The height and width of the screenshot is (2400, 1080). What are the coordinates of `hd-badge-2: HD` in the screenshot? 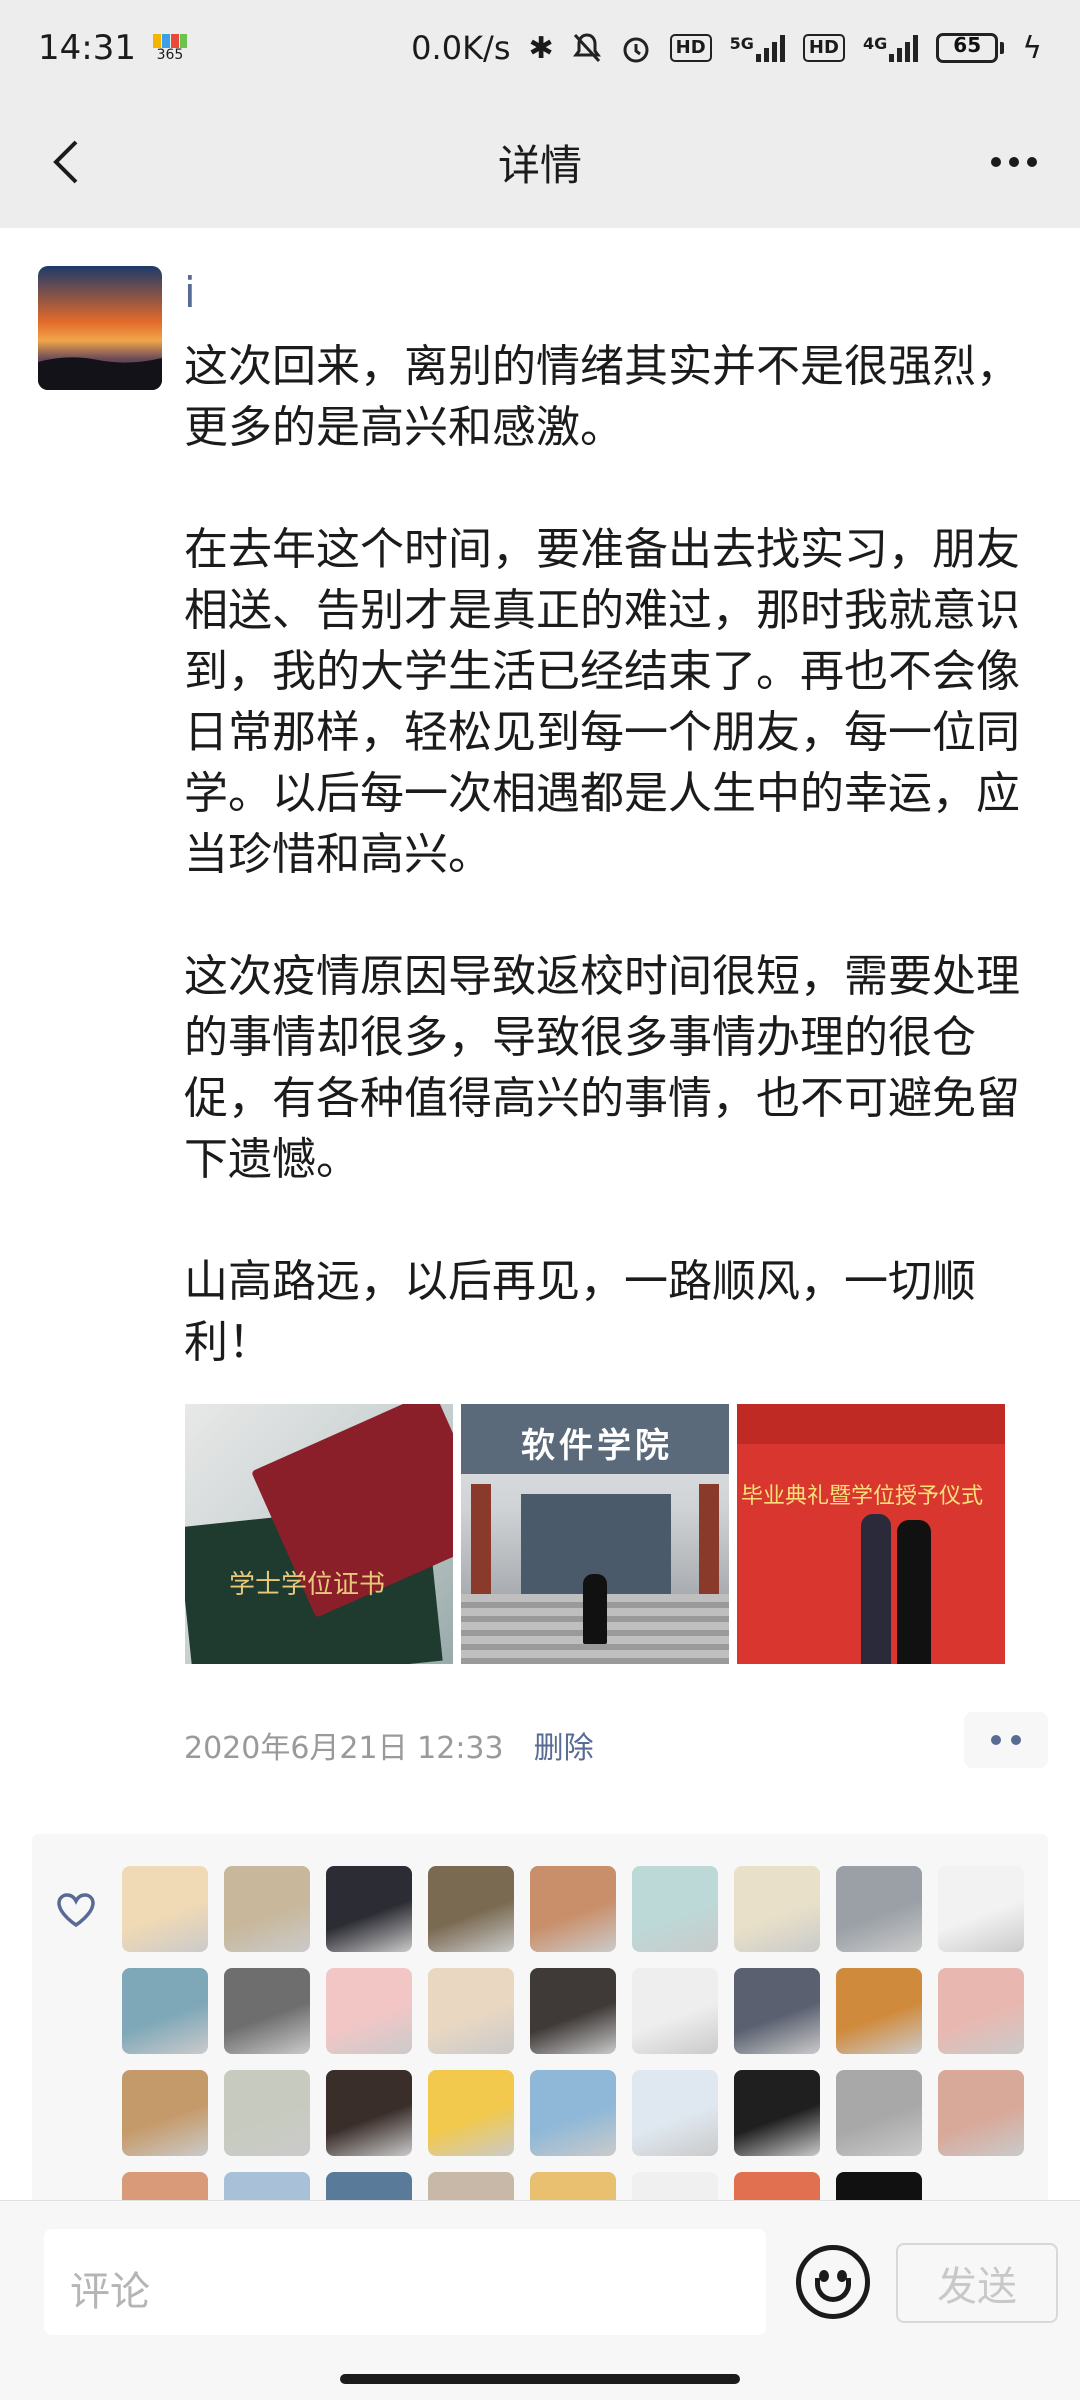 It's located at (823, 48).